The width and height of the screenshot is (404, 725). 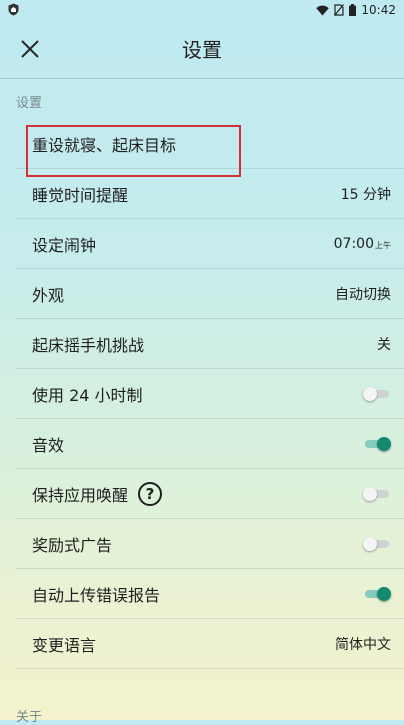 What do you see at coordinates (353, 10) in the screenshot?
I see `battery-icon` at bounding box center [353, 10].